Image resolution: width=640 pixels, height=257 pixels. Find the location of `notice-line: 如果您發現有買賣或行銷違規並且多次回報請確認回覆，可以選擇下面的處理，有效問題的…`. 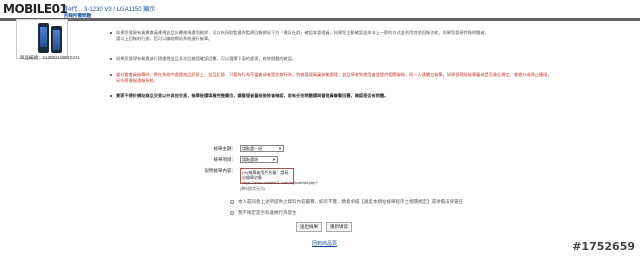

notice-line: 如果您發現有買賣或行銷違規並且多次回報請確認回覆，可以選擇下面的處理，有效問題的… is located at coordinates (206, 58).